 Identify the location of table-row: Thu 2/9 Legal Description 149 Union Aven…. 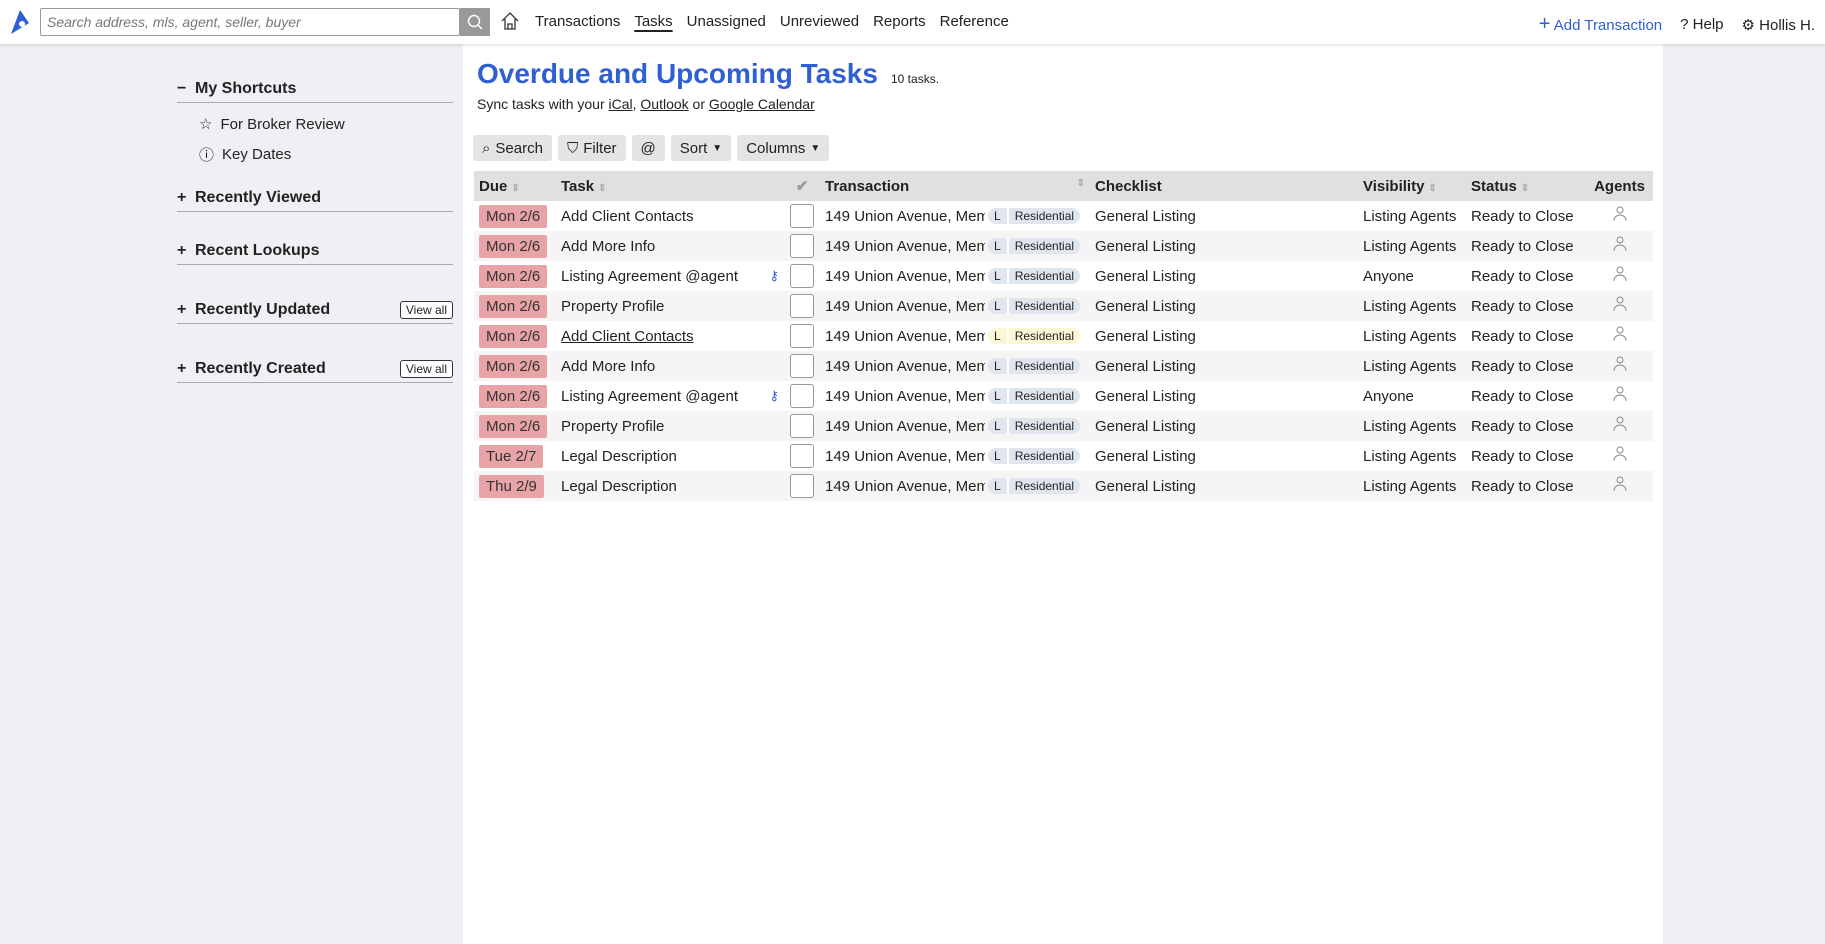
(1063, 486).